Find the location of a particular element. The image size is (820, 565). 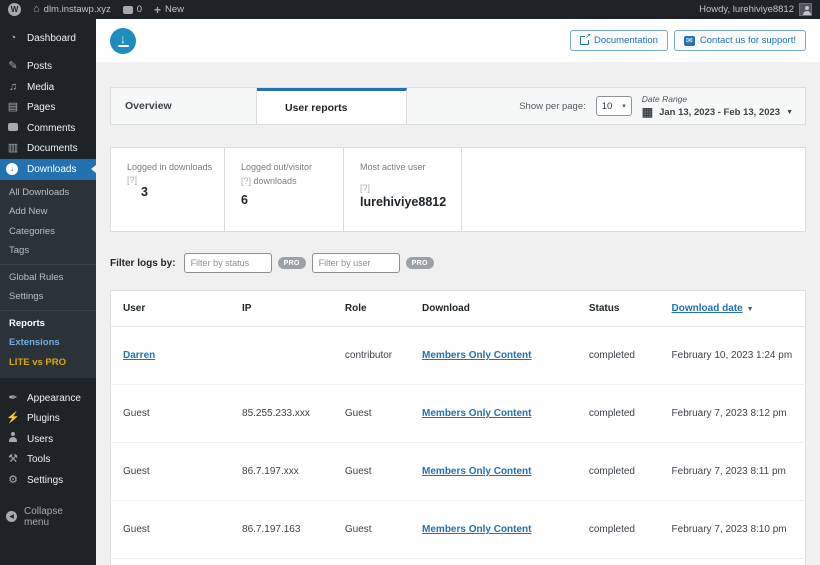

wordpress-menu: W is located at coordinates (14, 9).